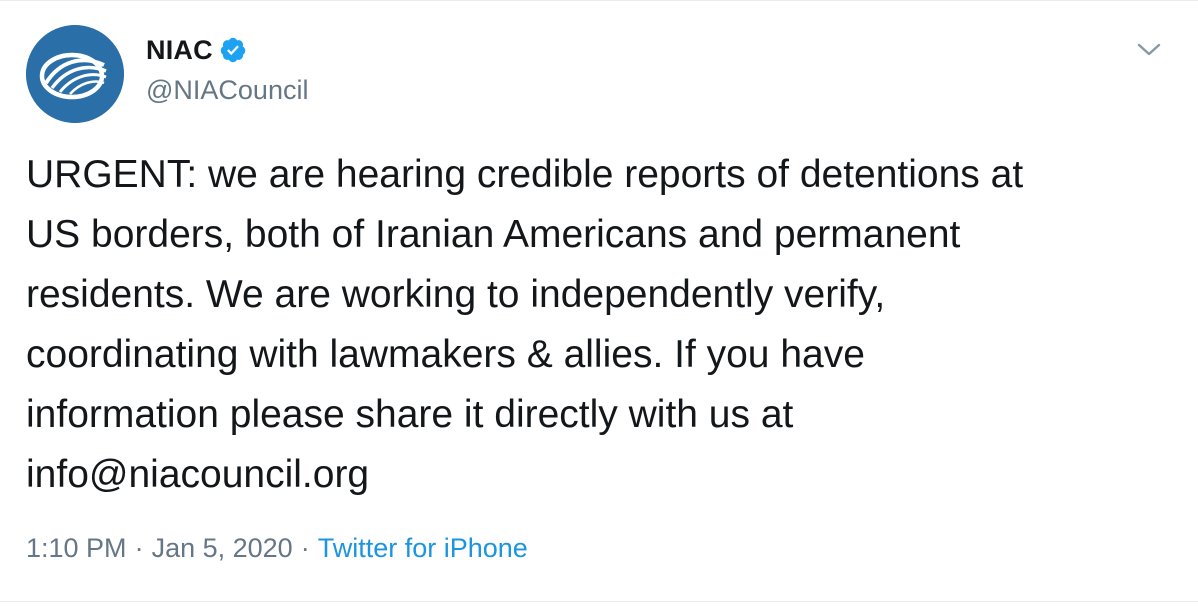 The height and width of the screenshot is (608, 1198). What do you see at coordinates (423, 548) in the screenshot?
I see `tweet-source-link: Twitter for iPhone` at bounding box center [423, 548].